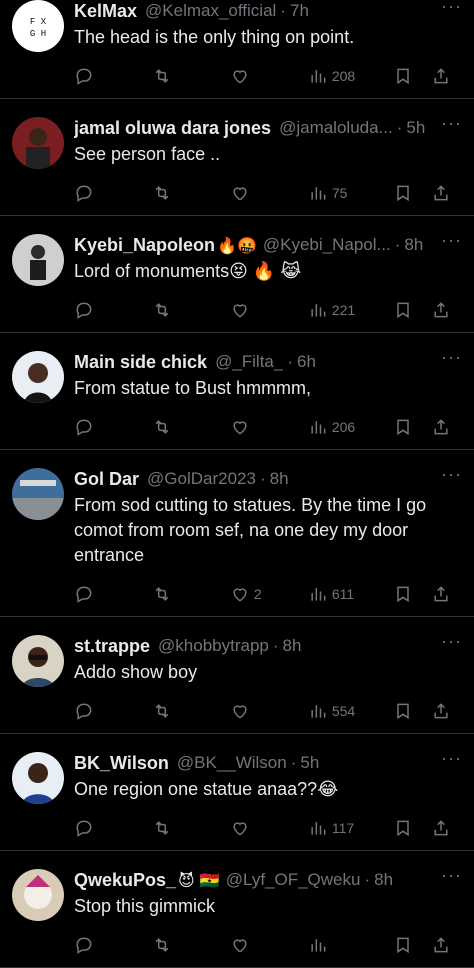 Image resolution: width=474 pixels, height=968 pixels. I want to click on views-button, so click(351, 945).